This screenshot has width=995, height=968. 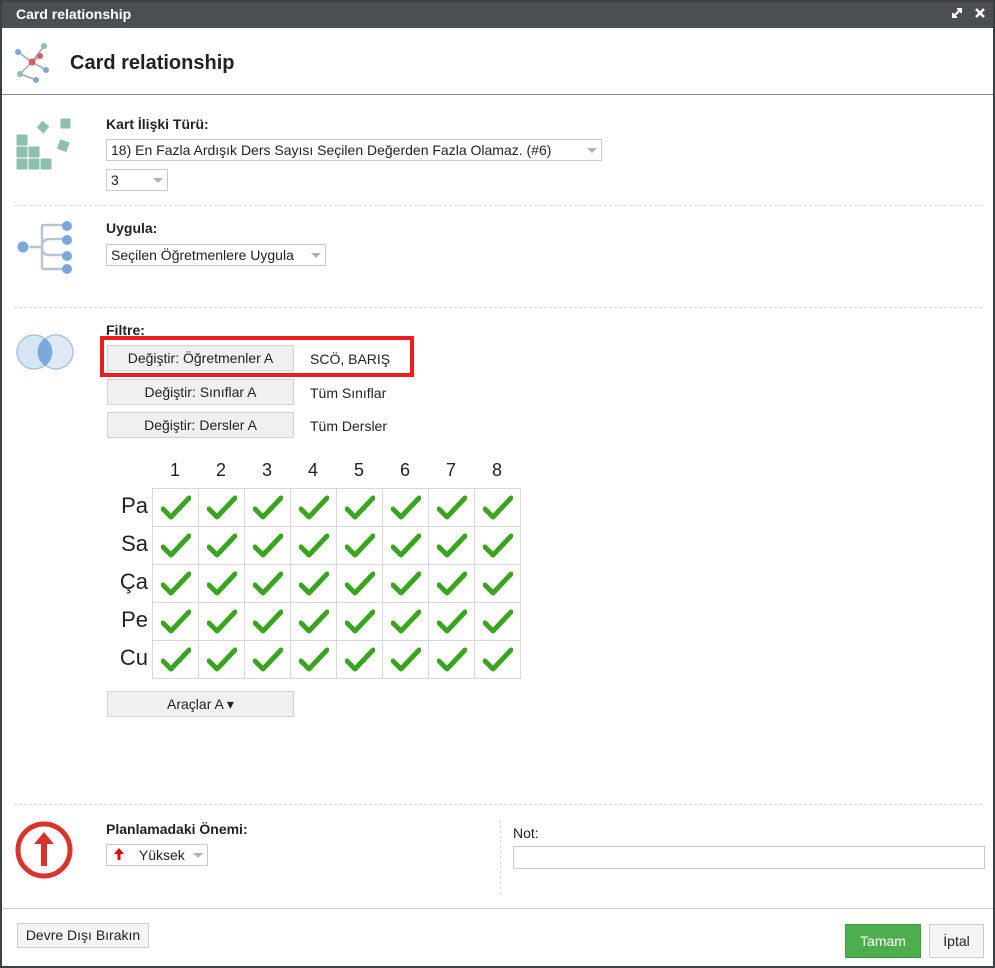 I want to click on disable-button: Devre Dışı Bırakın, so click(x=83, y=935).